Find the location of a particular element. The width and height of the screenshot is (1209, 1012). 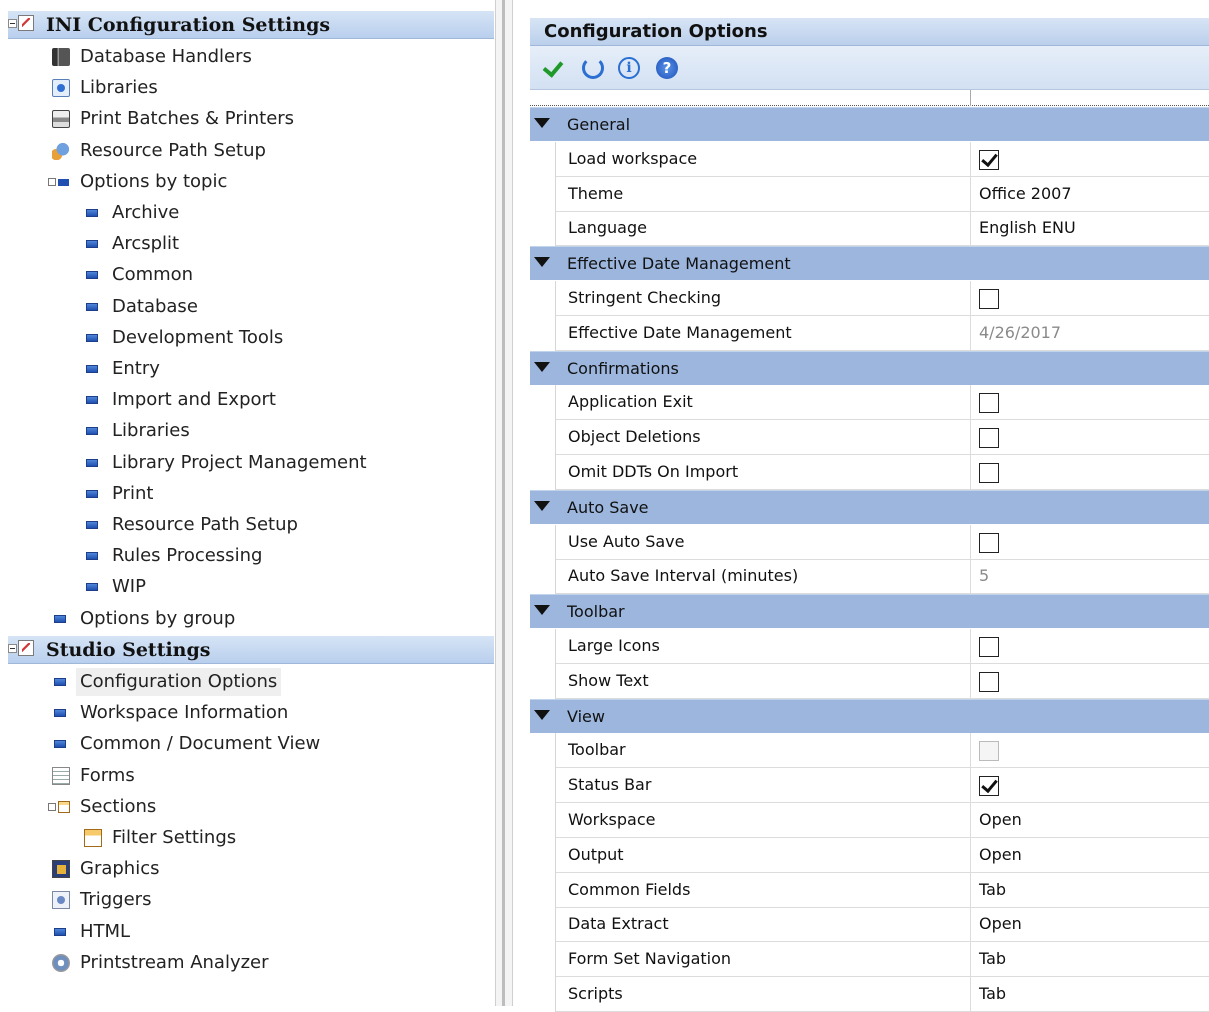

ini-section-header: INI Configuration Settings is located at coordinates (251, 25).